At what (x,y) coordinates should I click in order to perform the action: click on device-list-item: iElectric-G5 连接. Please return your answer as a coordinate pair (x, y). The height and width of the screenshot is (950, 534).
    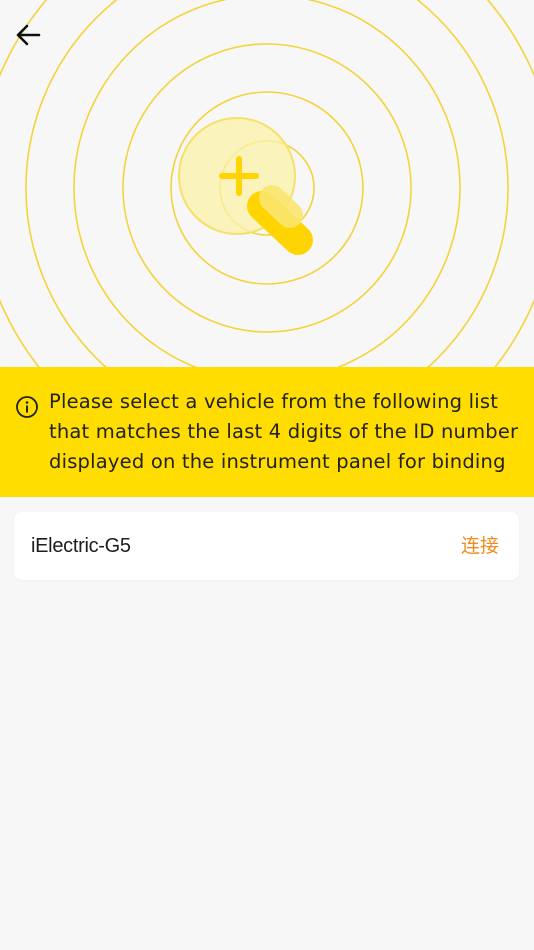
    Looking at the image, I should click on (266, 546).